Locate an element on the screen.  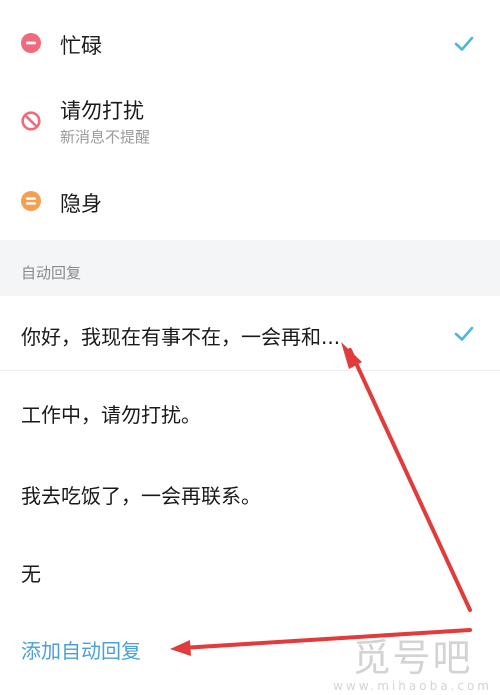
auto-reply-item: 我去吃饭了，一会再联系。 is located at coordinates (250, 490).